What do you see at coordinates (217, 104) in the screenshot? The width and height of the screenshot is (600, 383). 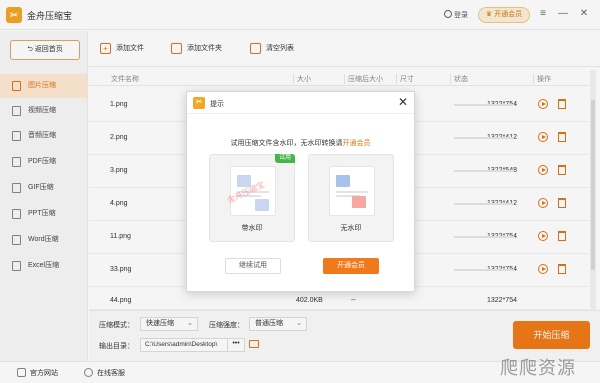 I see `dialog-title: 提示` at bounding box center [217, 104].